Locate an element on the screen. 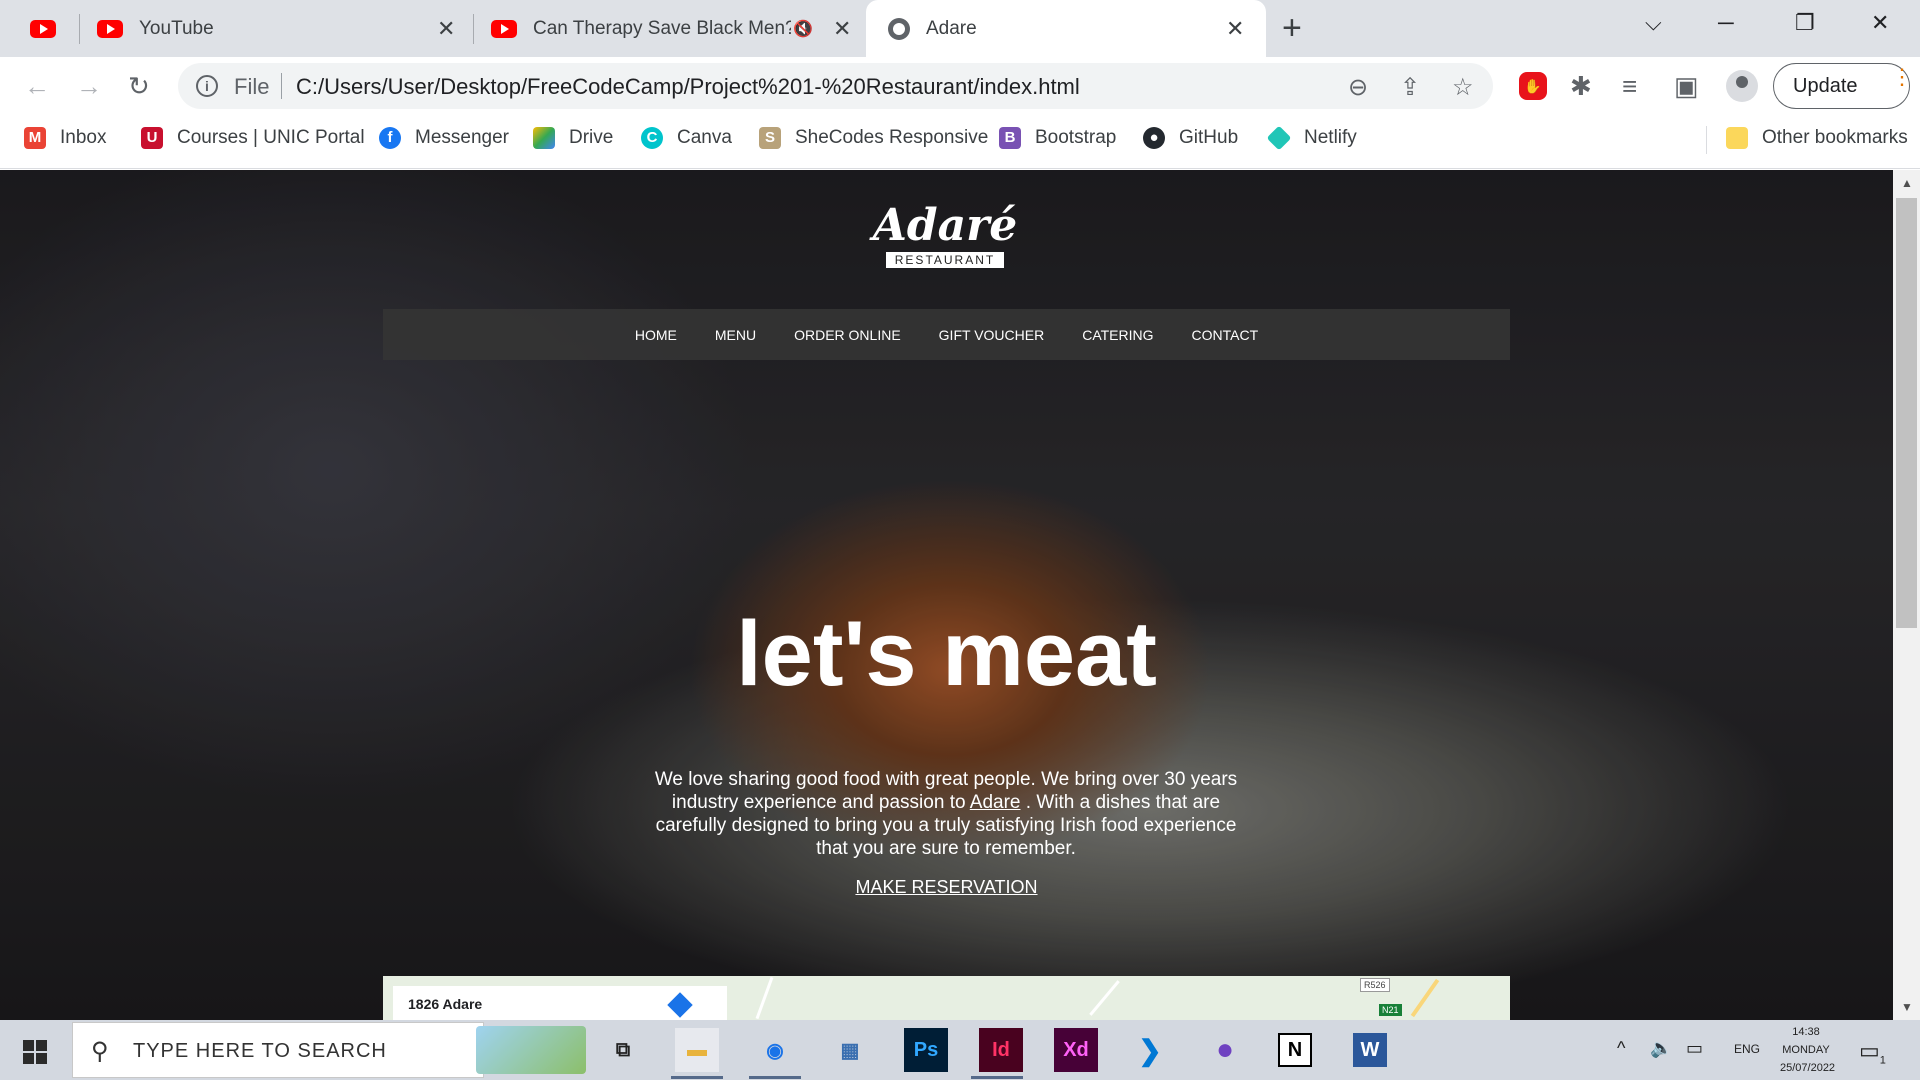 This screenshot has width=1920, height=1080. update-button: Update ⋮ is located at coordinates (1843, 86).